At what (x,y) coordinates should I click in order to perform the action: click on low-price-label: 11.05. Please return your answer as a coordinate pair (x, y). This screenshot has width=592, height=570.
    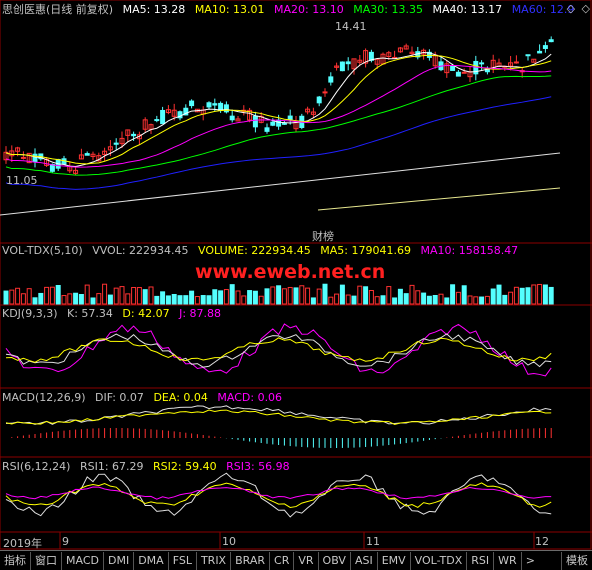
    Looking at the image, I should click on (22, 180).